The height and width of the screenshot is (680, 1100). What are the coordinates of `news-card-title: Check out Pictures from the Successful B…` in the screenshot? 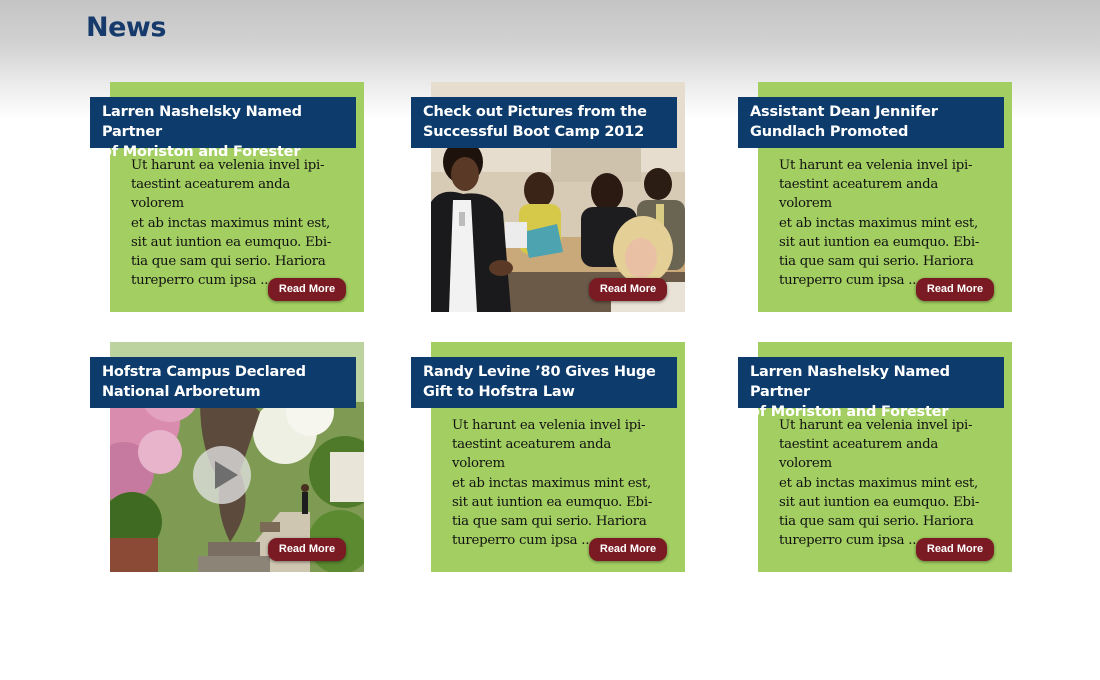 It's located at (544, 122).